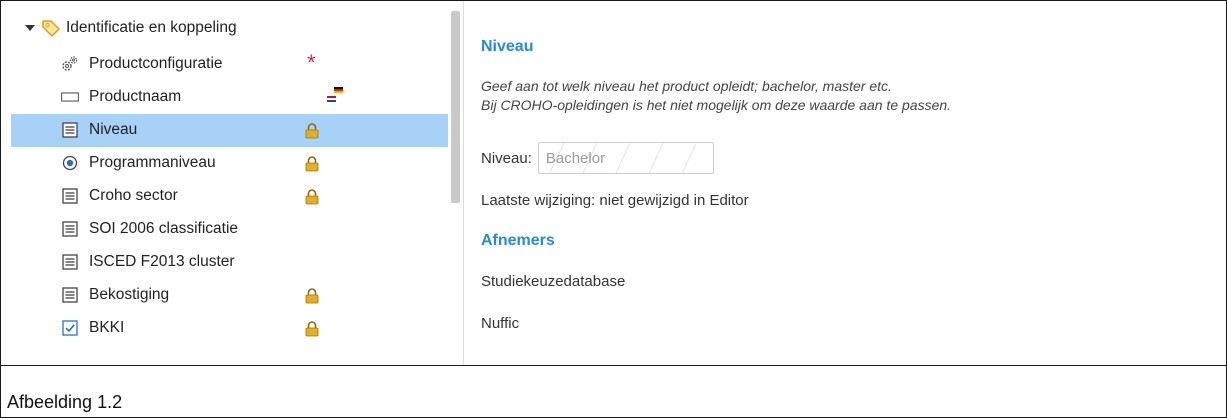 The image size is (1227, 418). What do you see at coordinates (229, 295) in the screenshot?
I see `tree-item-bekostiging: Bekostiging` at bounding box center [229, 295].